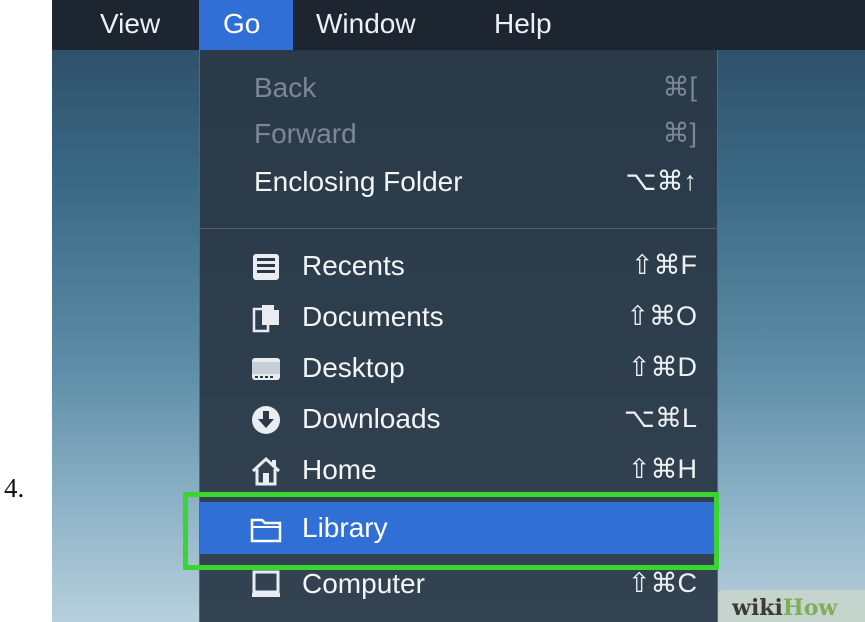 The width and height of the screenshot is (865, 622). Describe the element at coordinates (810, 608) in the screenshot. I see `watermark-how: How` at that location.